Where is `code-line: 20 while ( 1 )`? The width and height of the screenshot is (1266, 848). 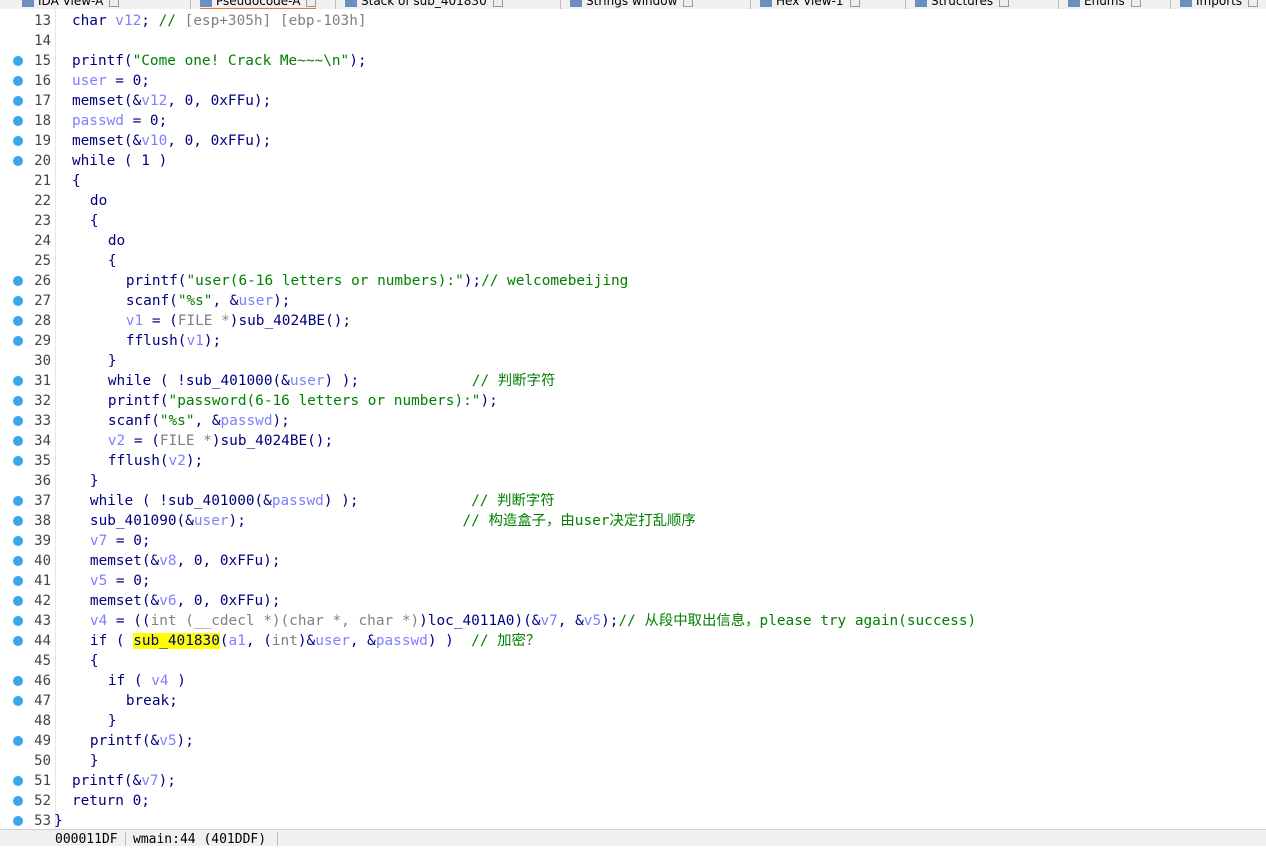
code-line: 20 while ( 1 ) is located at coordinates (633, 161).